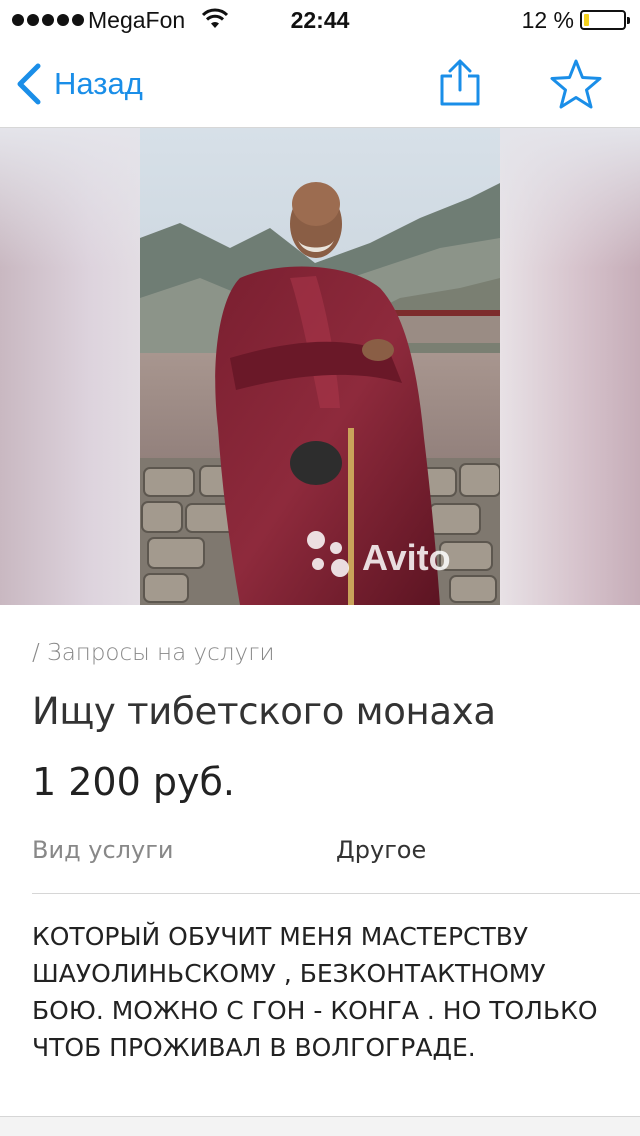  Describe the element at coordinates (320, 84) in the screenshot. I see `navigation-bar: Назад` at that location.